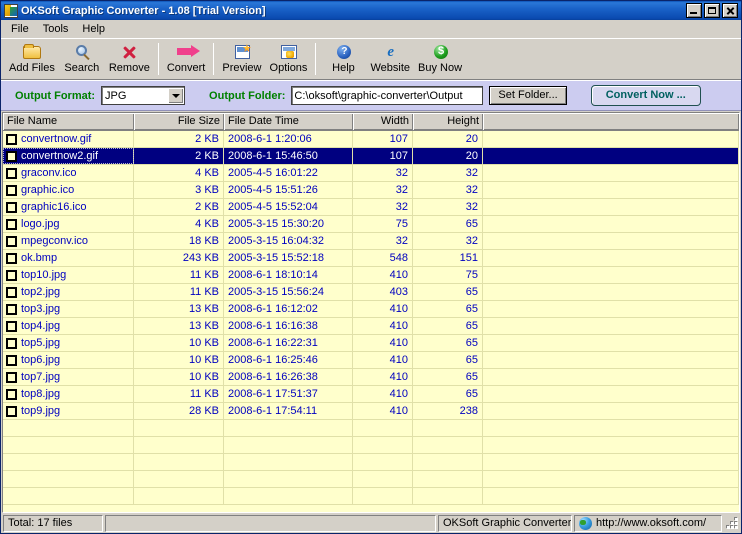  I want to click on cell-file-size: 3 KB, so click(179, 190).